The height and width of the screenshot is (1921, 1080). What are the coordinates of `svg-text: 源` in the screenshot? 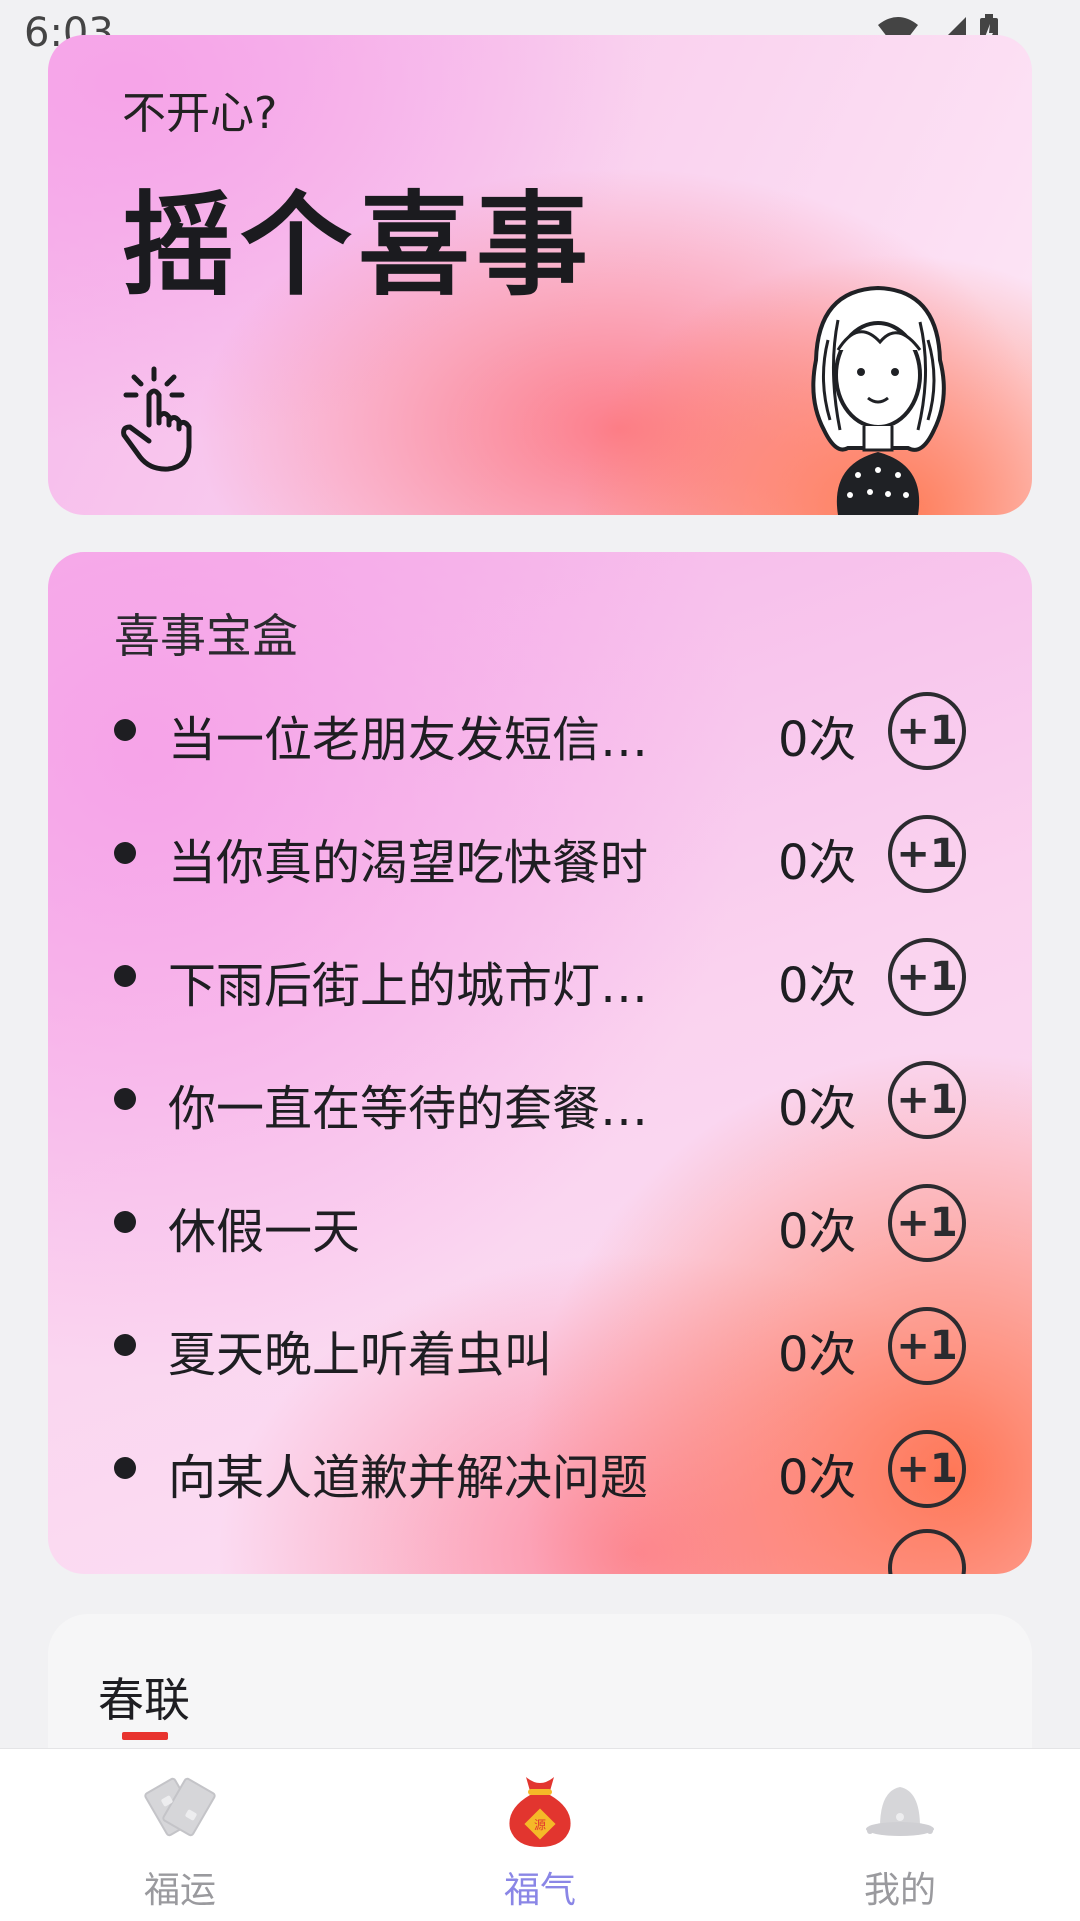 It's located at (540, 1825).